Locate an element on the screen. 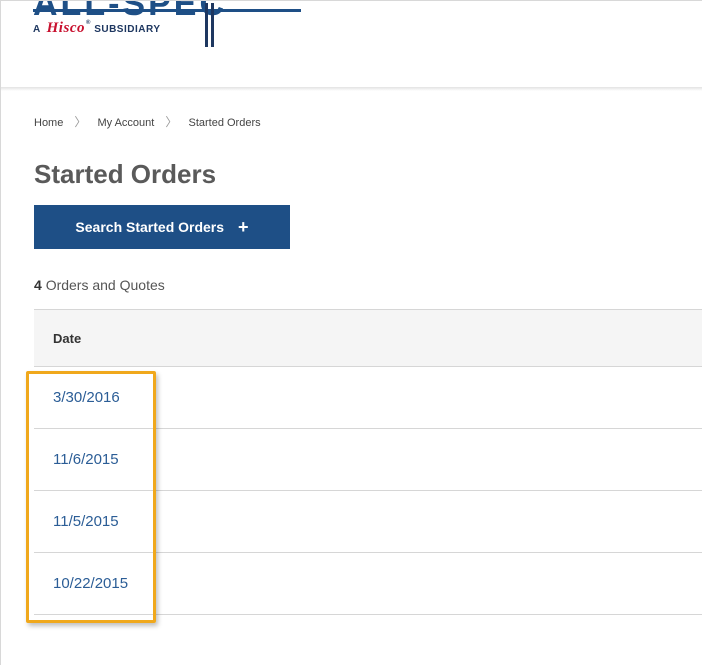  breadcrumb: Home 〉 My Account 〉 Started Orders is located at coordinates (147, 121).